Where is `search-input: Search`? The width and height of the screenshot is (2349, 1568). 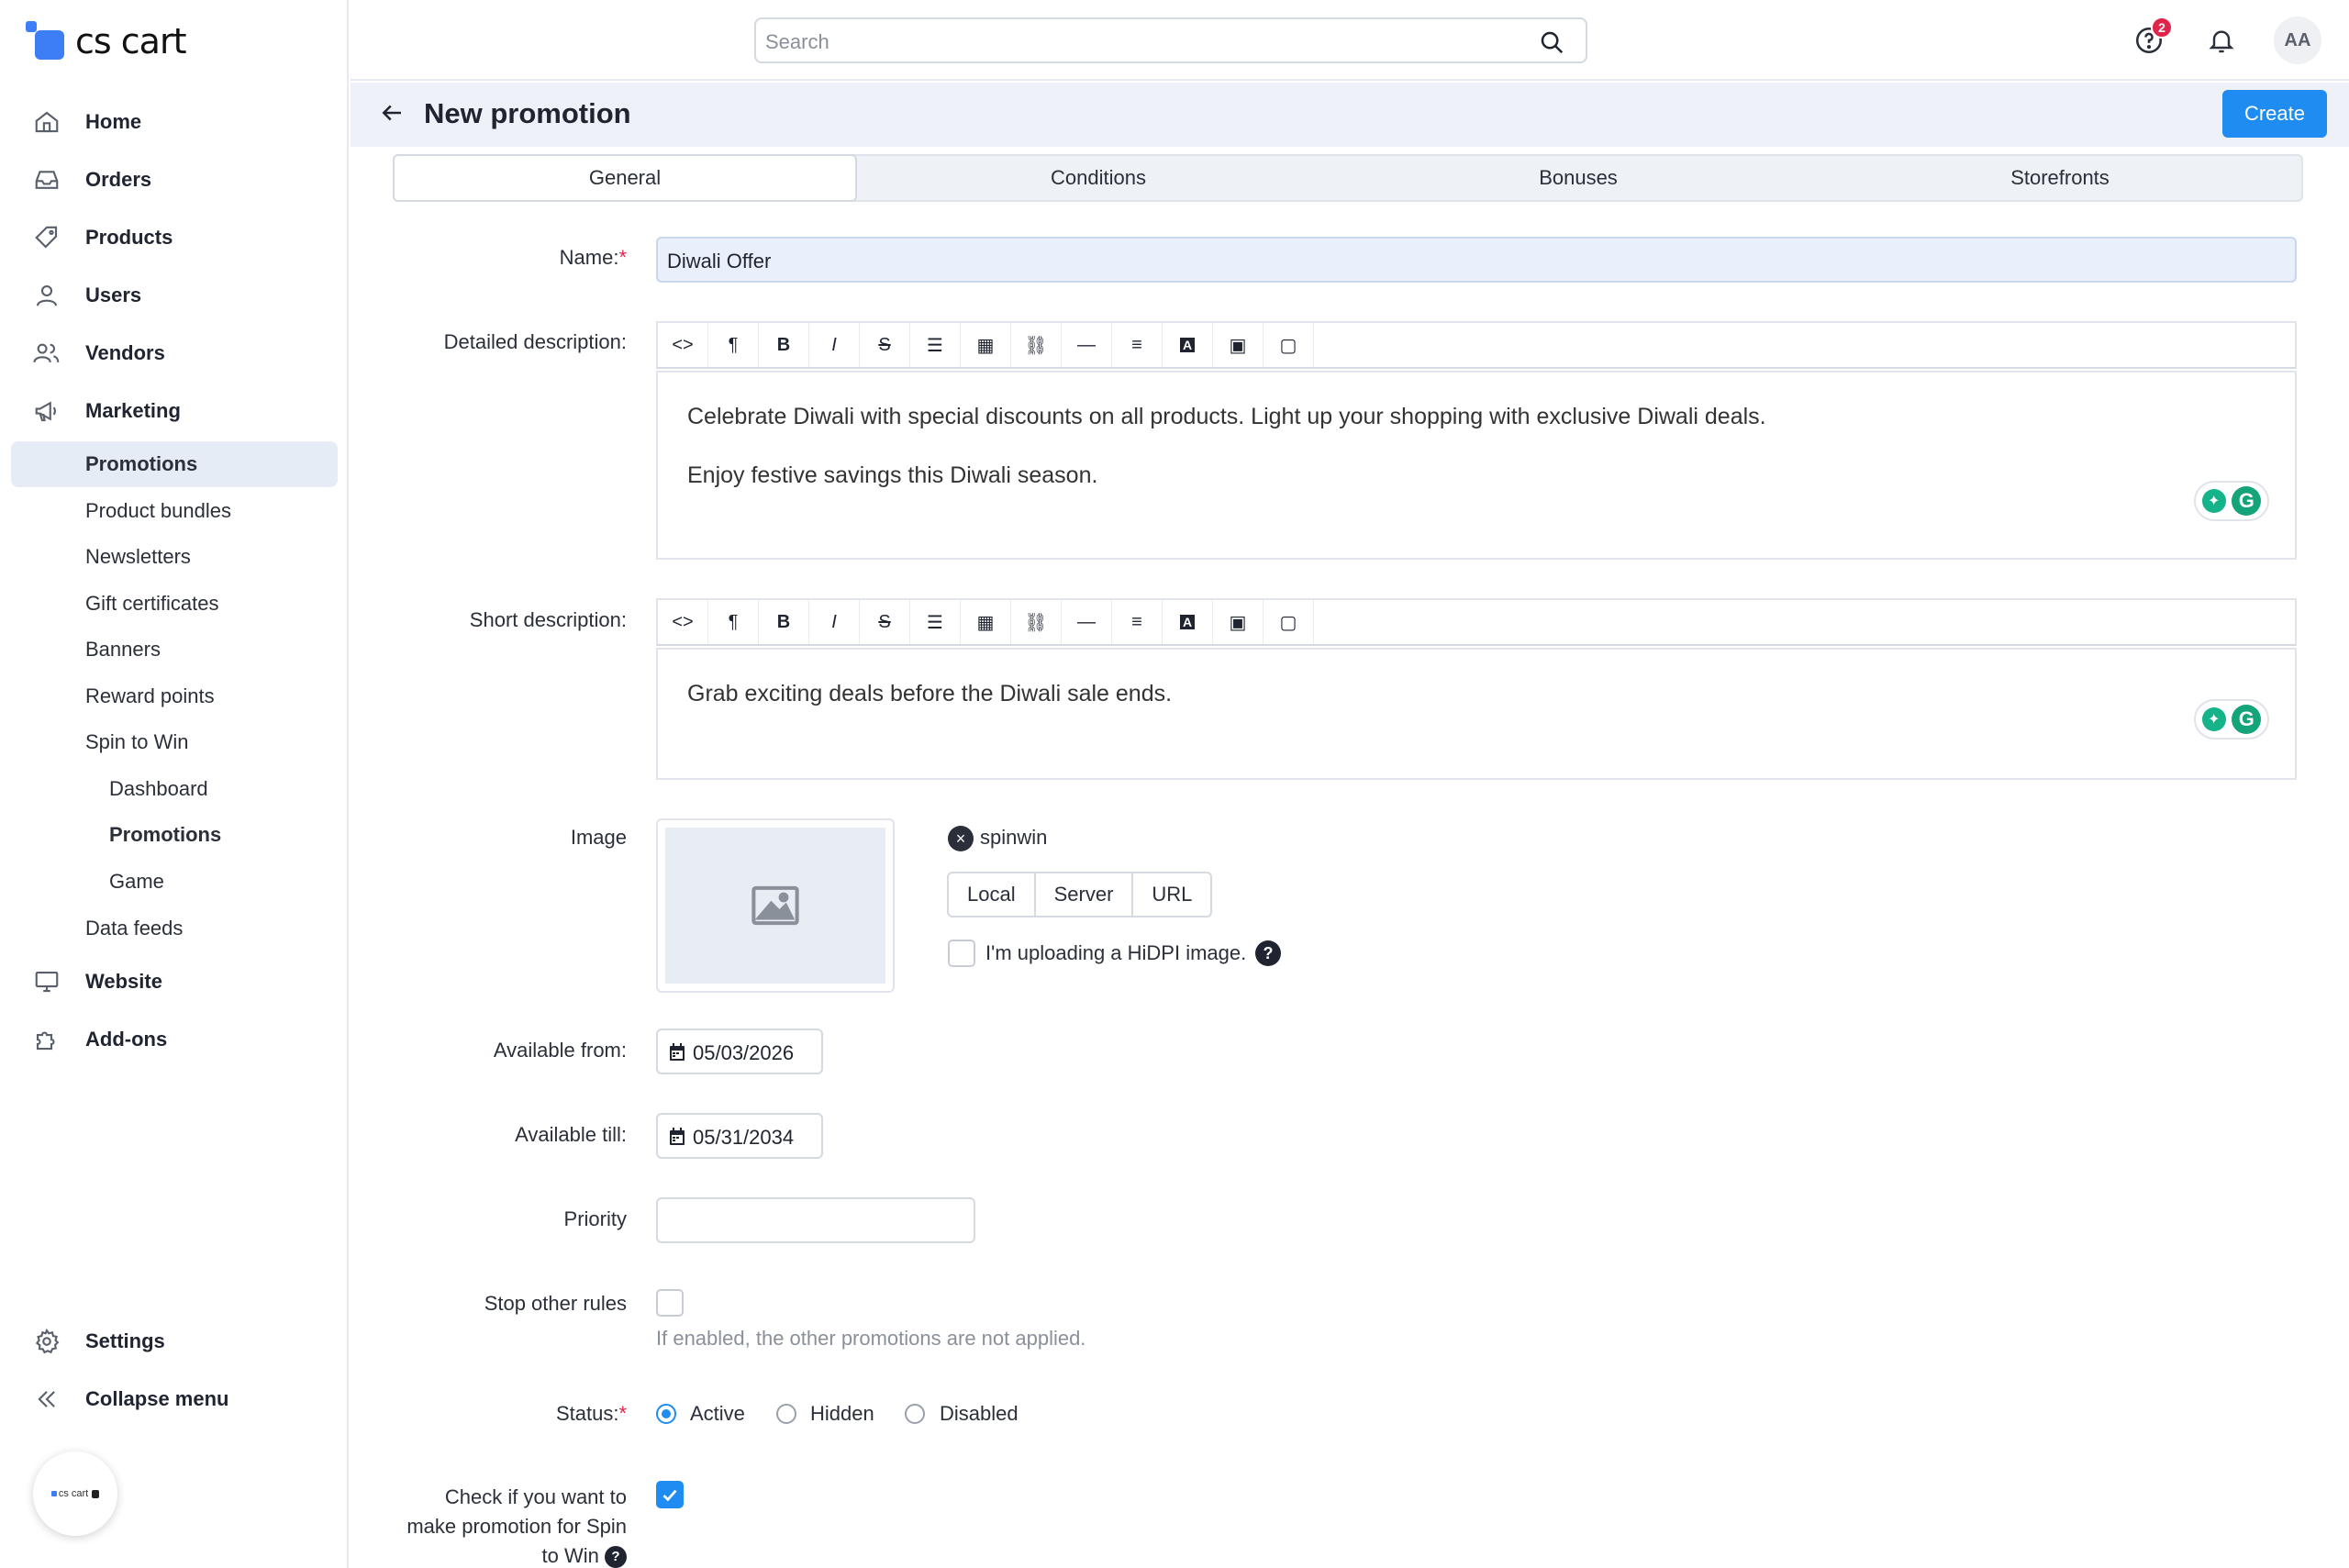 search-input: Search is located at coordinates (1170, 40).